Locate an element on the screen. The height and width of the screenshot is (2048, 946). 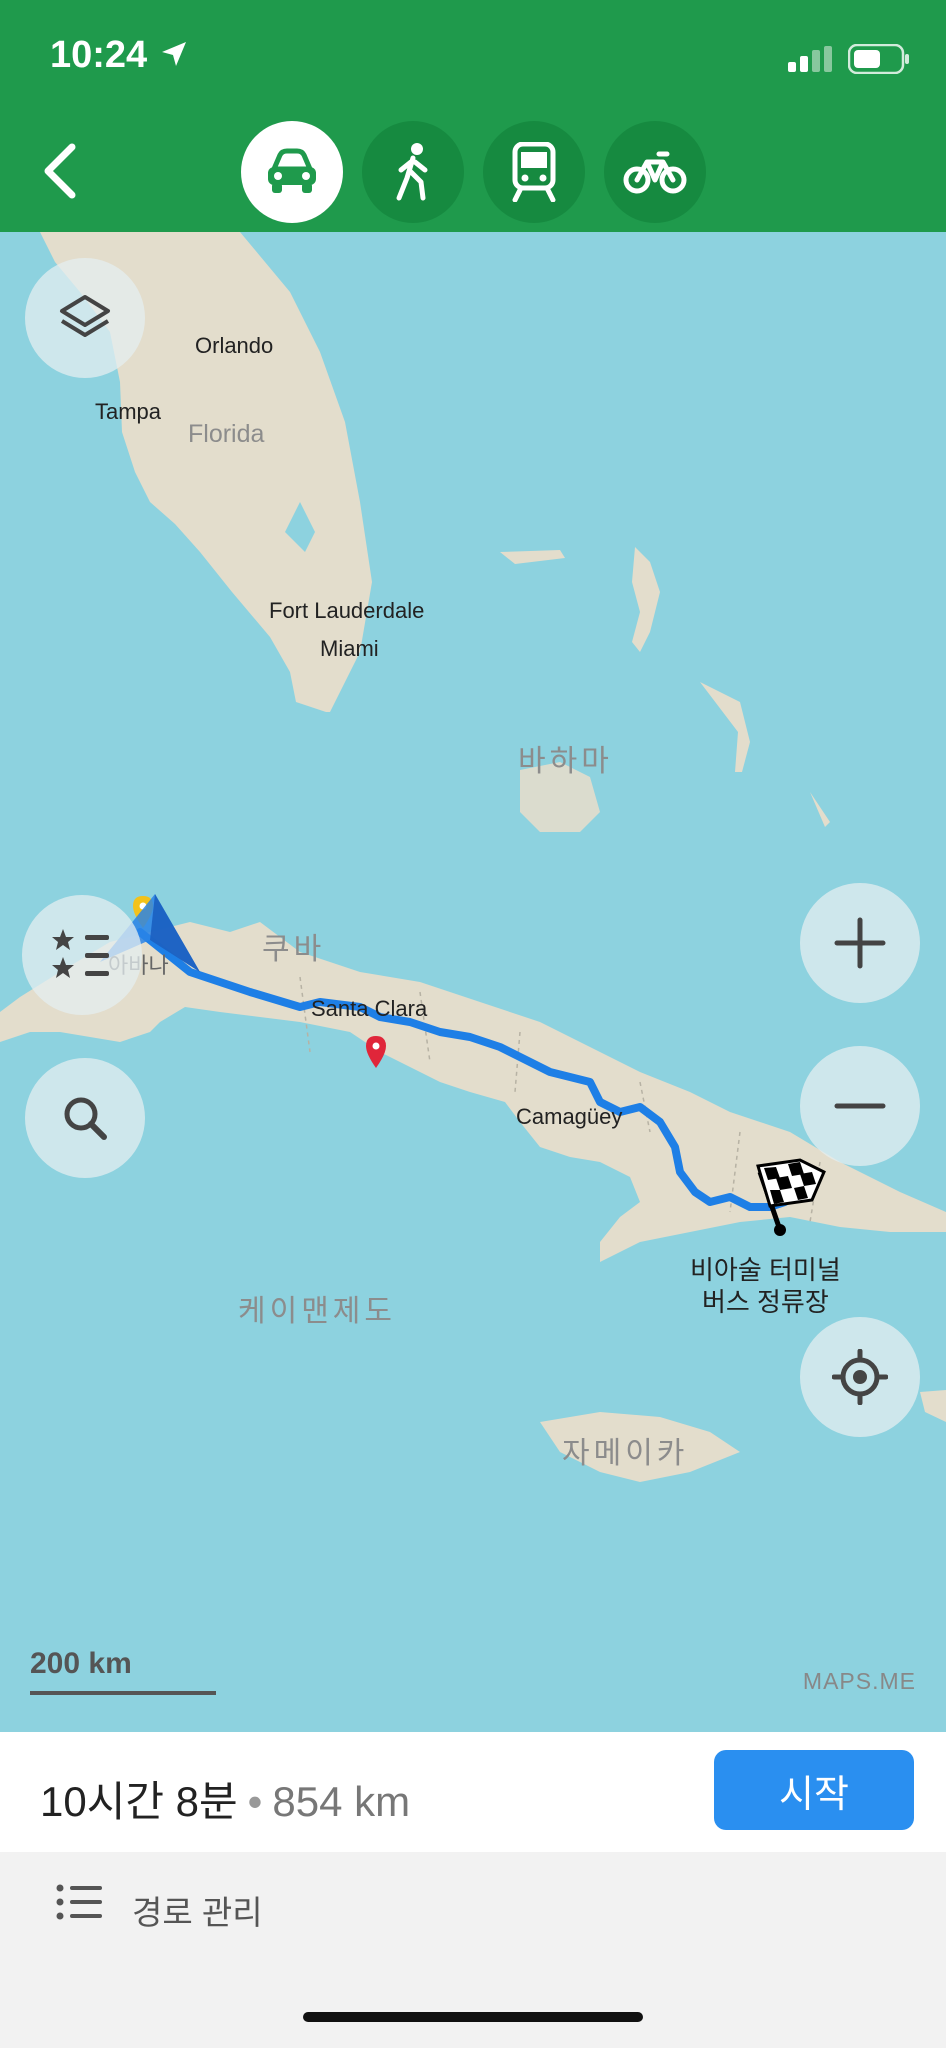
plus-icon is located at coordinates (860, 943).